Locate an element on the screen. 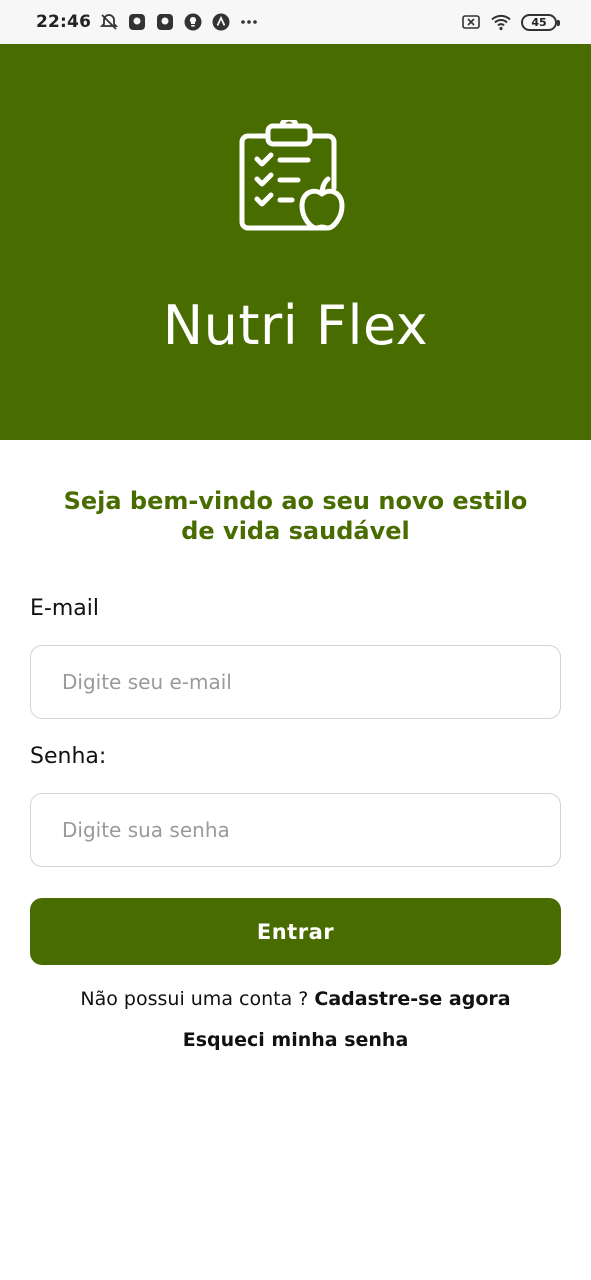 This screenshot has height=1280, width=591. welcome-line-1: Seja bem-vindo ao seu novo estilo is located at coordinates (295, 501).